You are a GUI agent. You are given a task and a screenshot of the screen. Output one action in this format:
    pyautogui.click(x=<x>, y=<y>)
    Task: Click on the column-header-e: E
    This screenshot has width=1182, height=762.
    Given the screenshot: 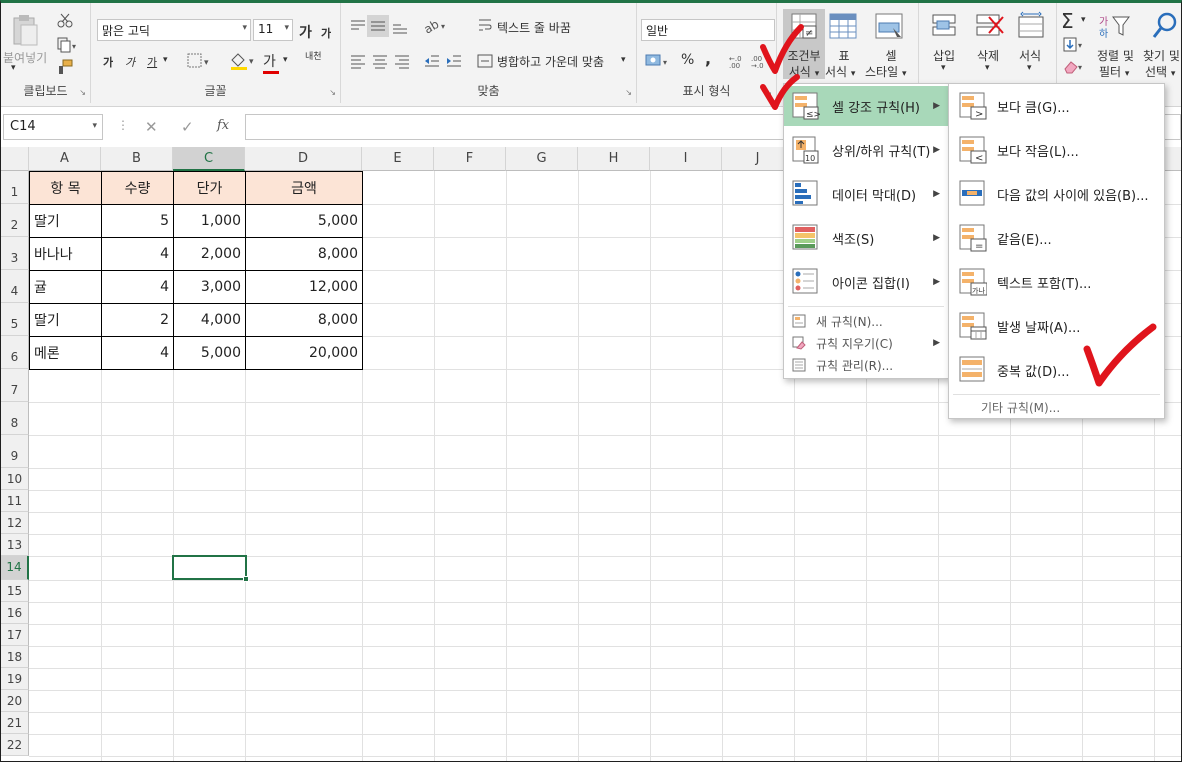 What is the action you would take?
    pyautogui.click(x=398, y=159)
    